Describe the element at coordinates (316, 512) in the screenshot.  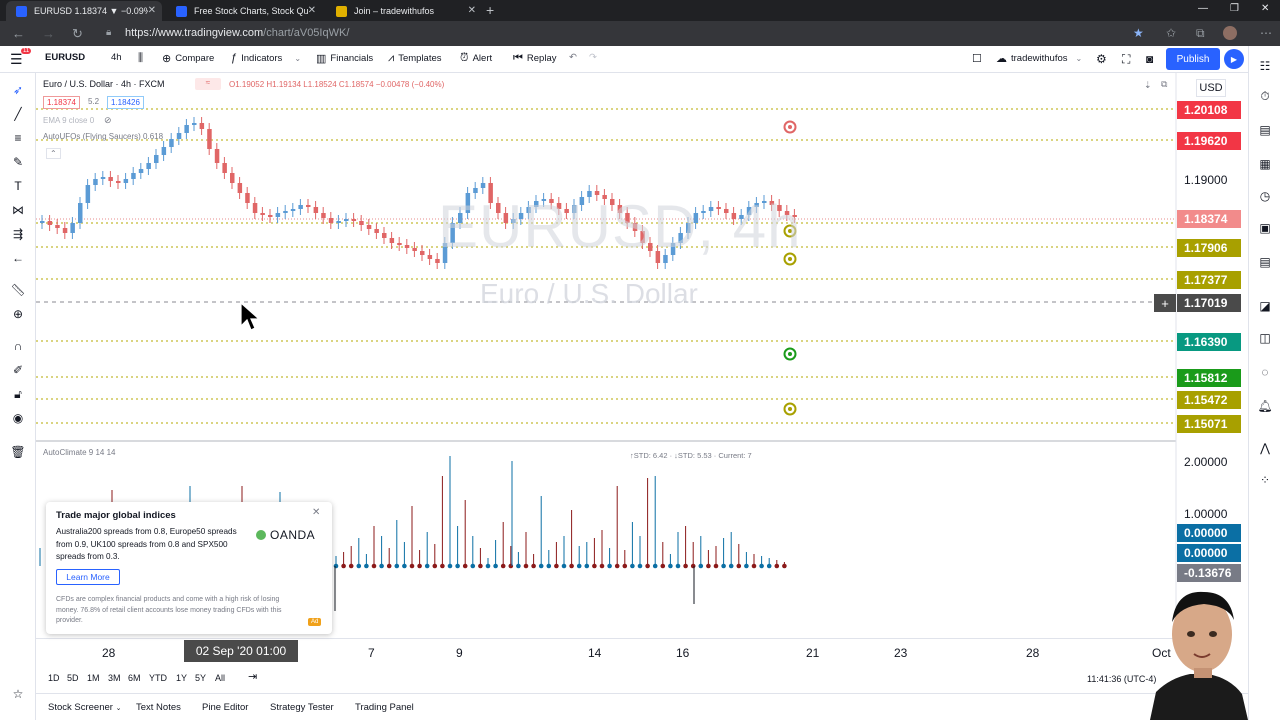
I see `close-ad-icon: ✕` at that location.